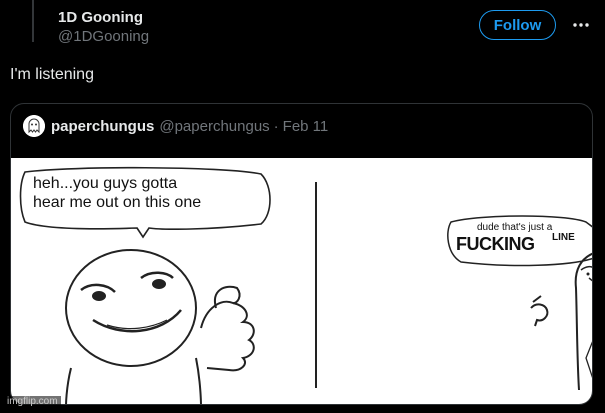  What do you see at coordinates (34, 126) in the screenshot?
I see `ghost-avatar-icon` at bounding box center [34, 126].